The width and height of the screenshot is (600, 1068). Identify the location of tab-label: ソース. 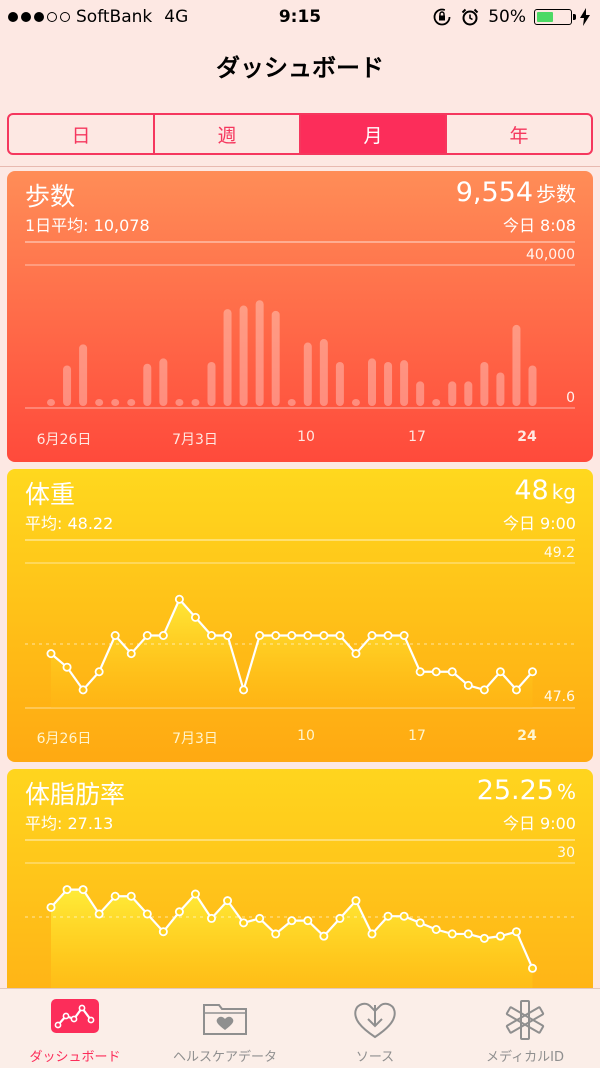
(375, 1057).